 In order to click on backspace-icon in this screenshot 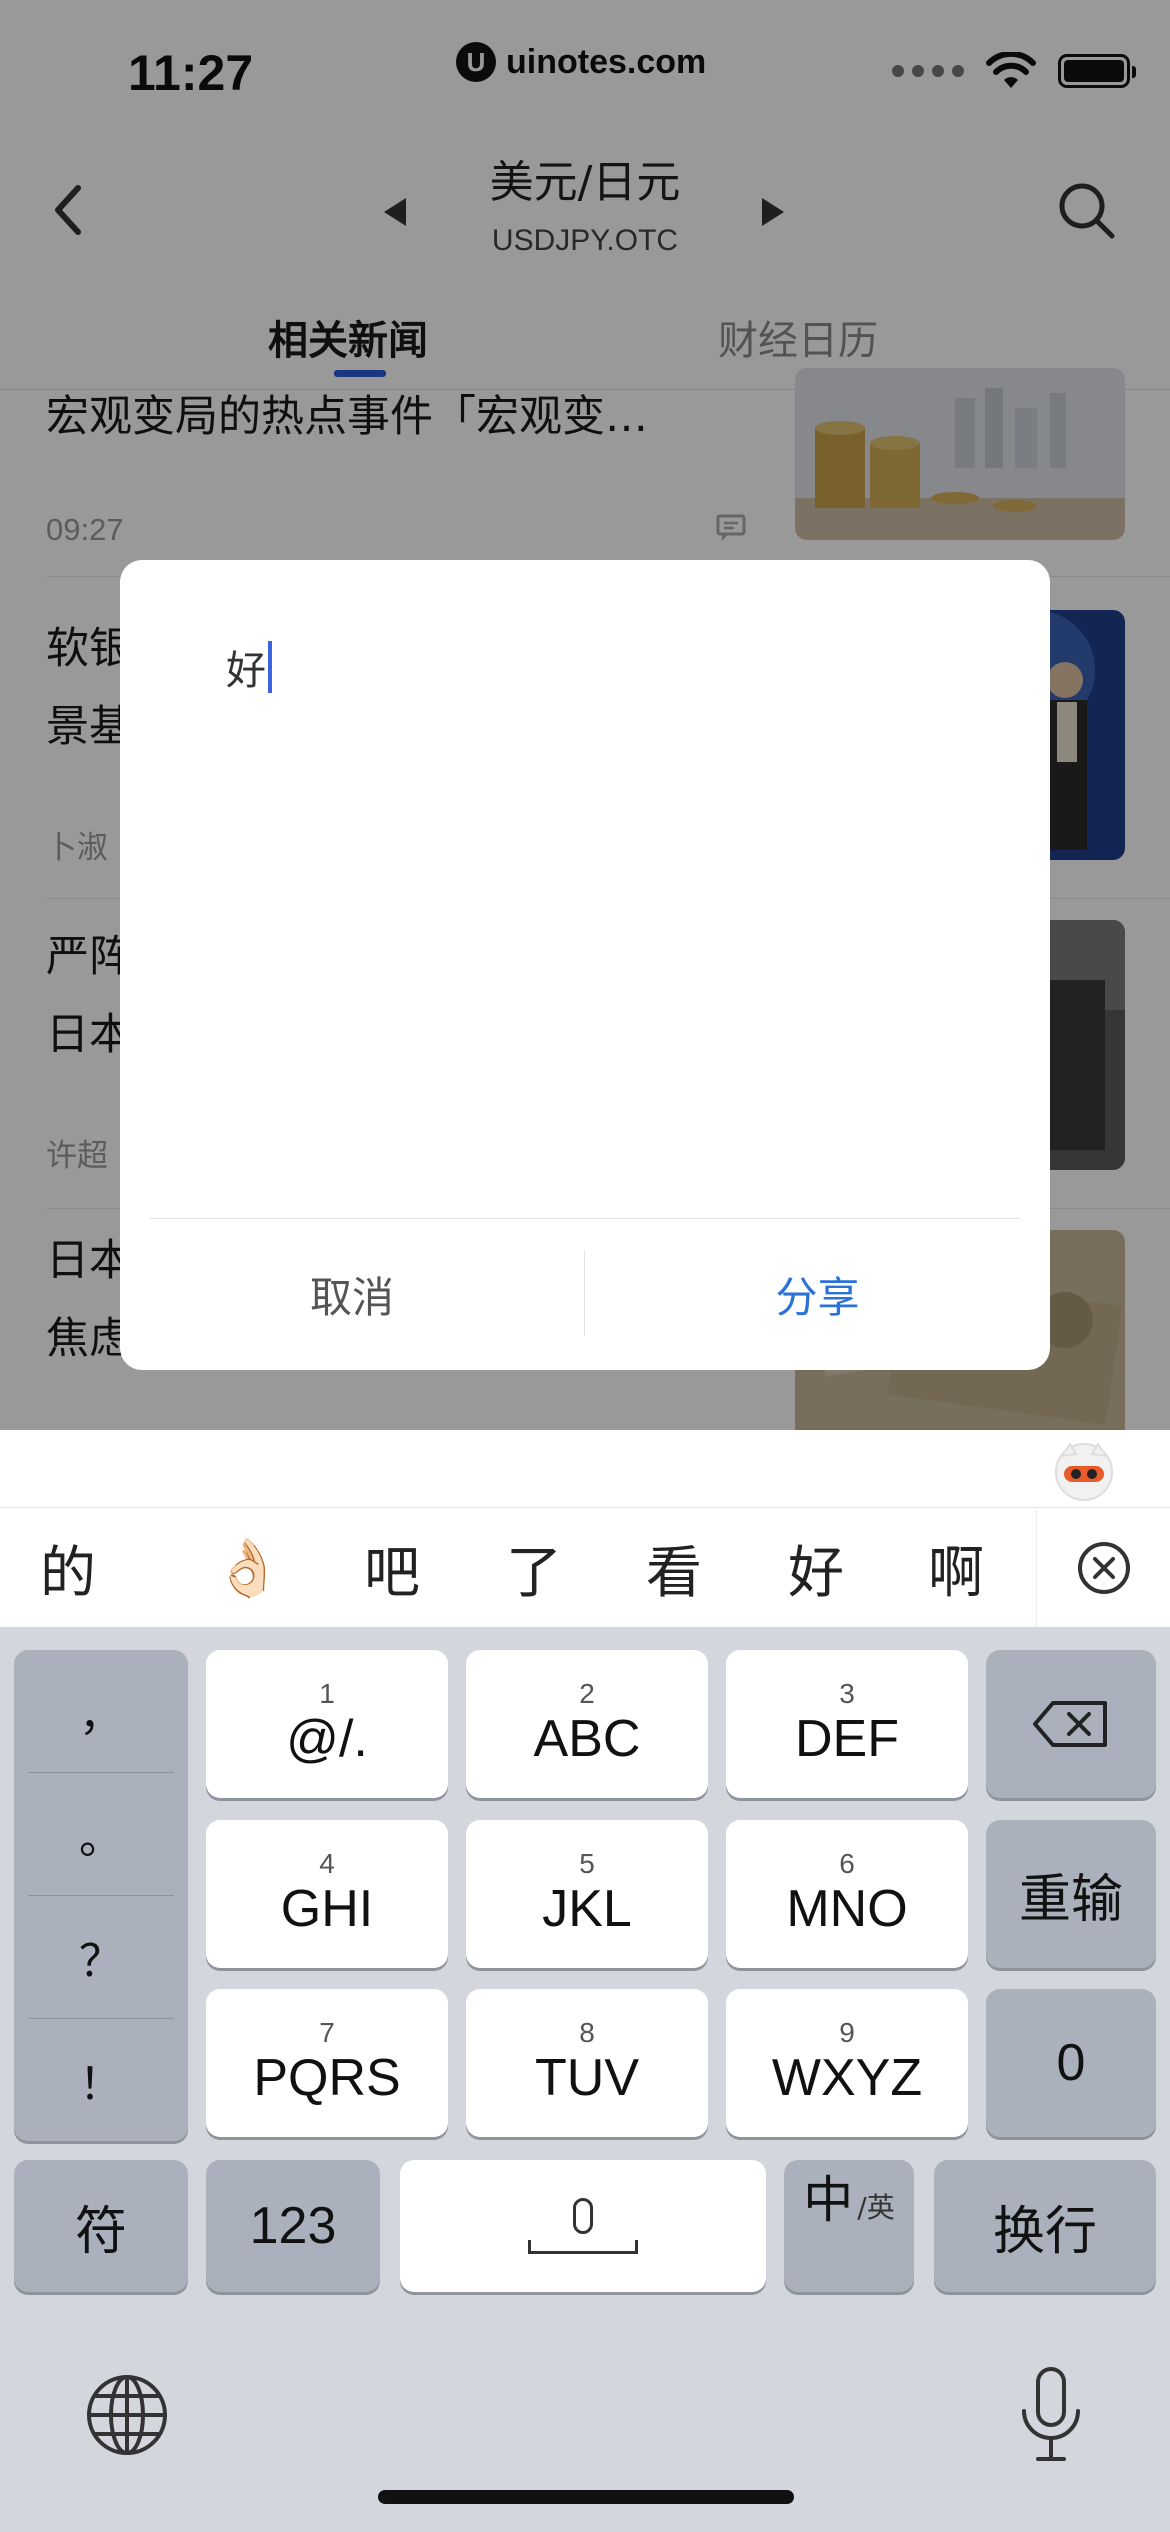, I will do `click(1070, 1724)`.